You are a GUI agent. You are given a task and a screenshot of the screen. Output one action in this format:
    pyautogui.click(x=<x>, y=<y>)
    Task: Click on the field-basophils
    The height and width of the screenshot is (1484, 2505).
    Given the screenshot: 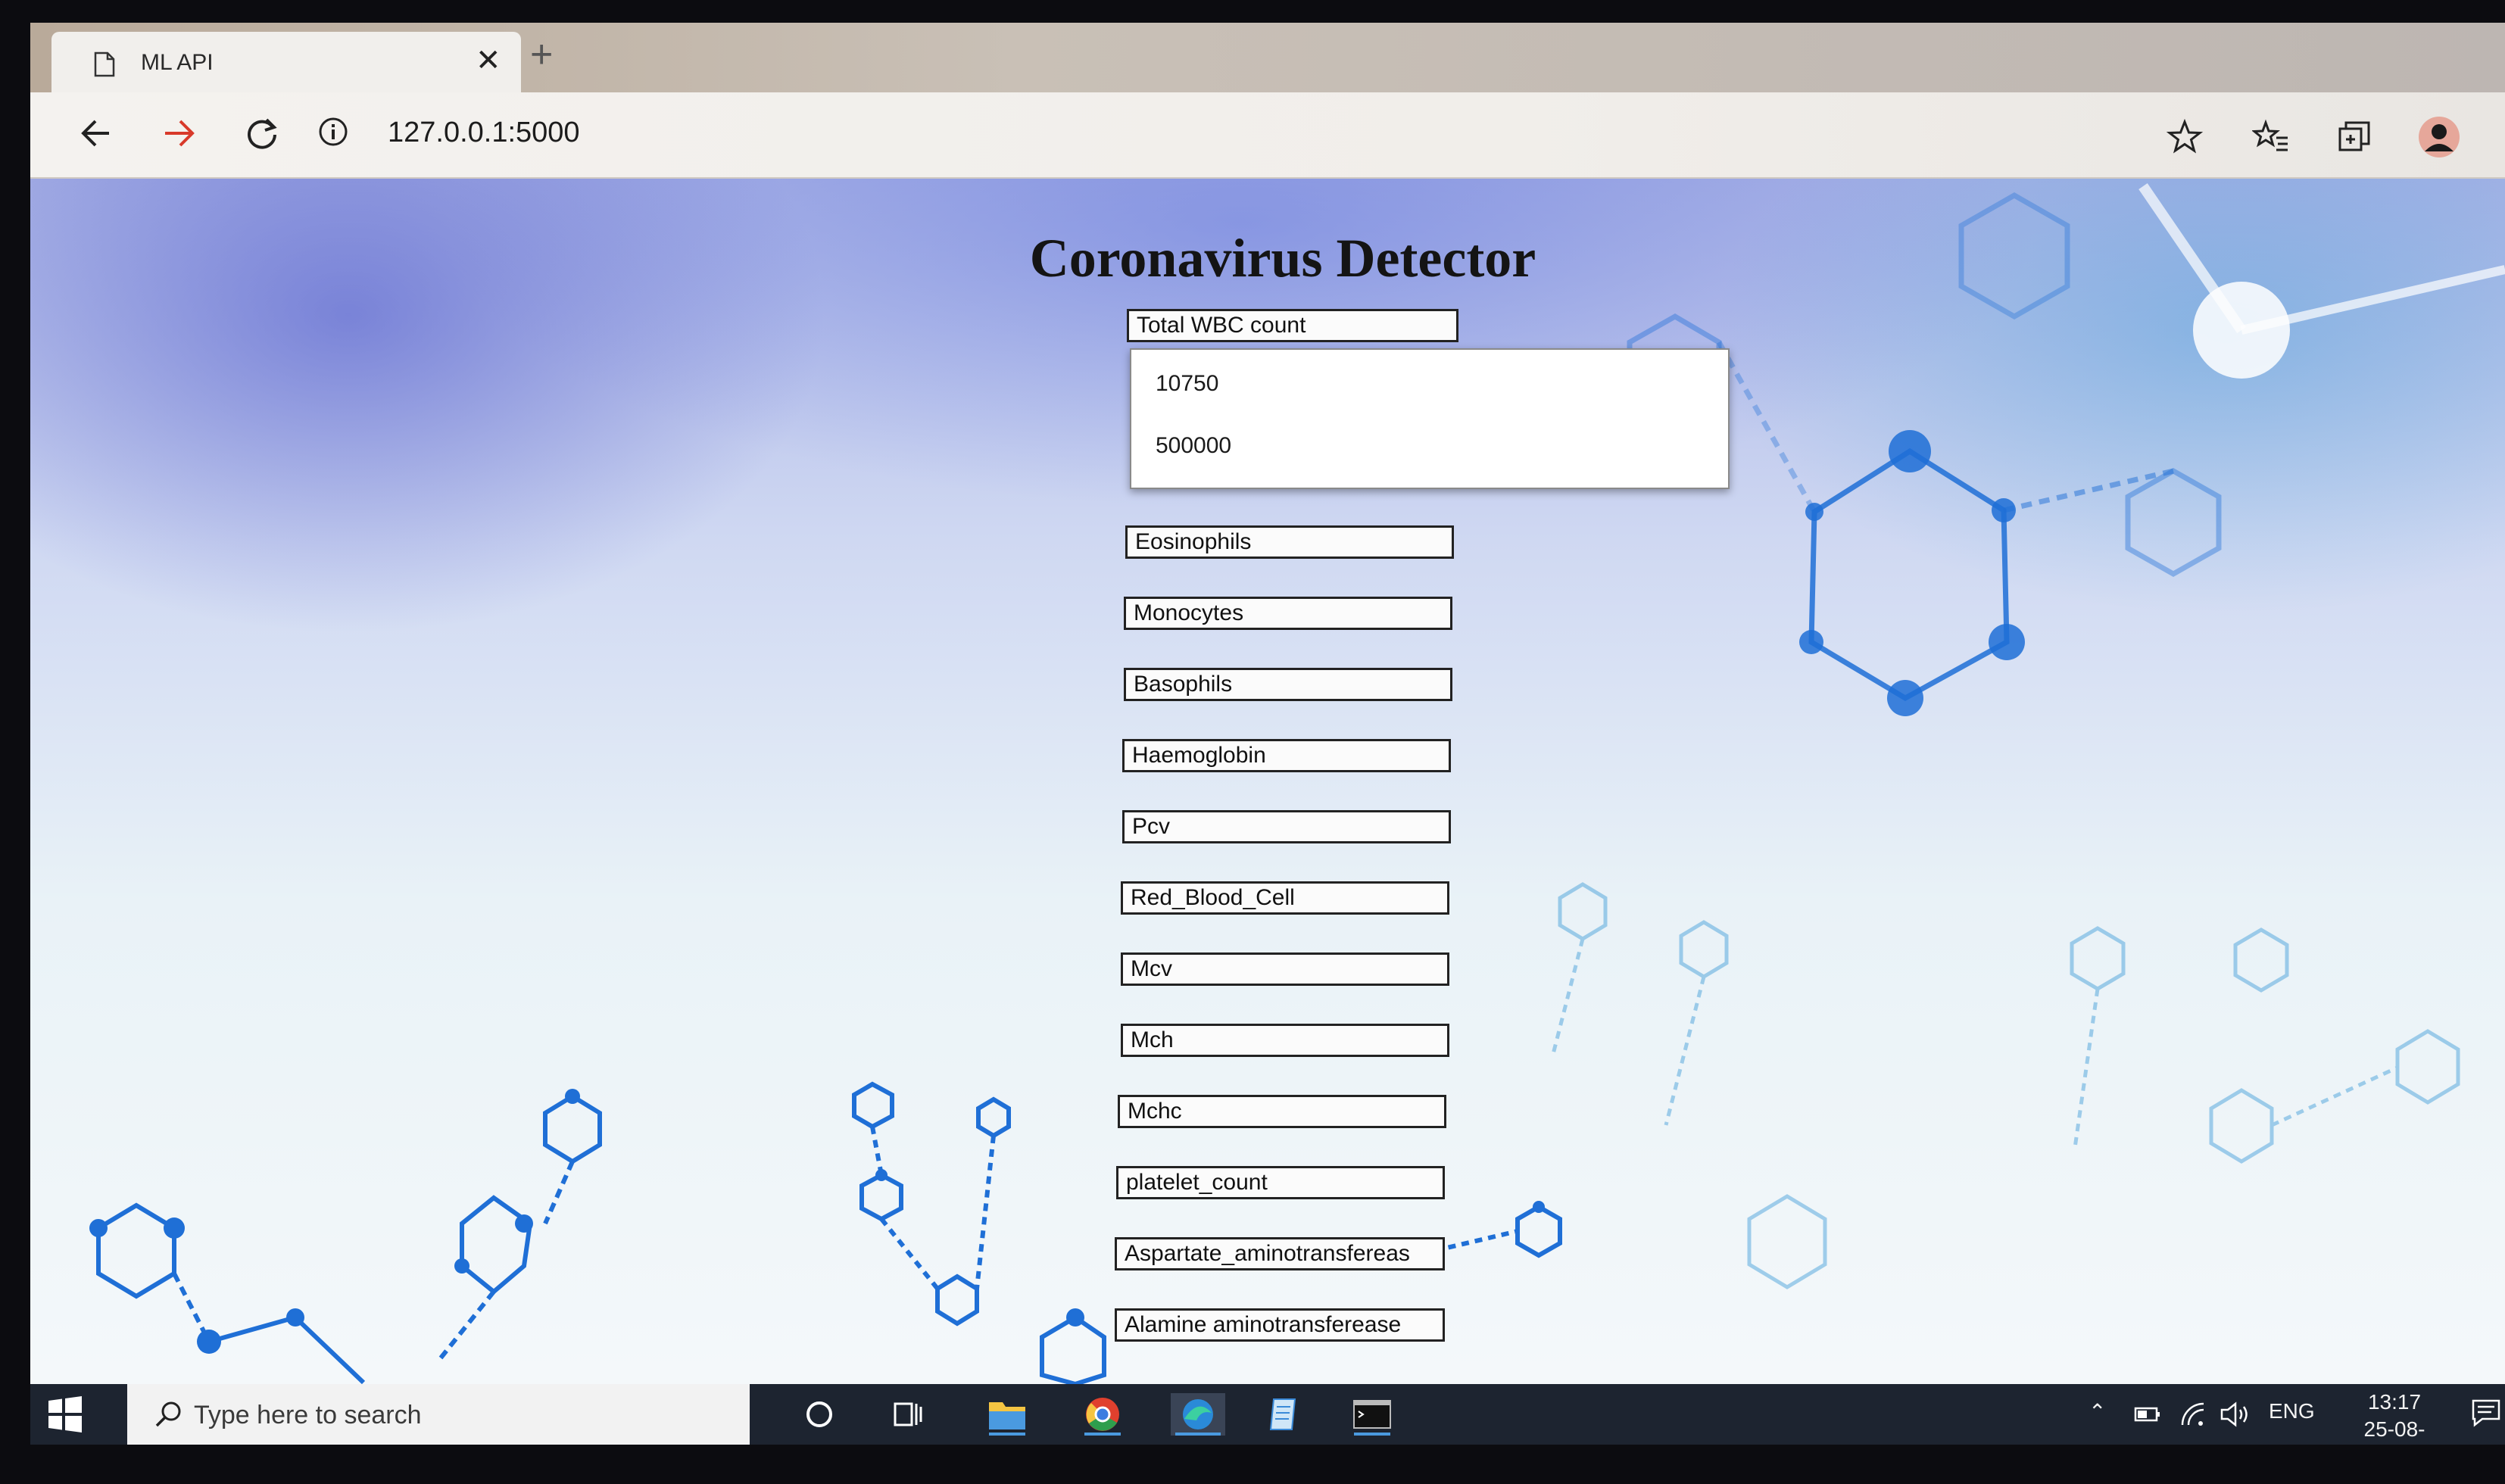 What is the action you would take?
    pyautogui.click(x=1288, y=684)
    